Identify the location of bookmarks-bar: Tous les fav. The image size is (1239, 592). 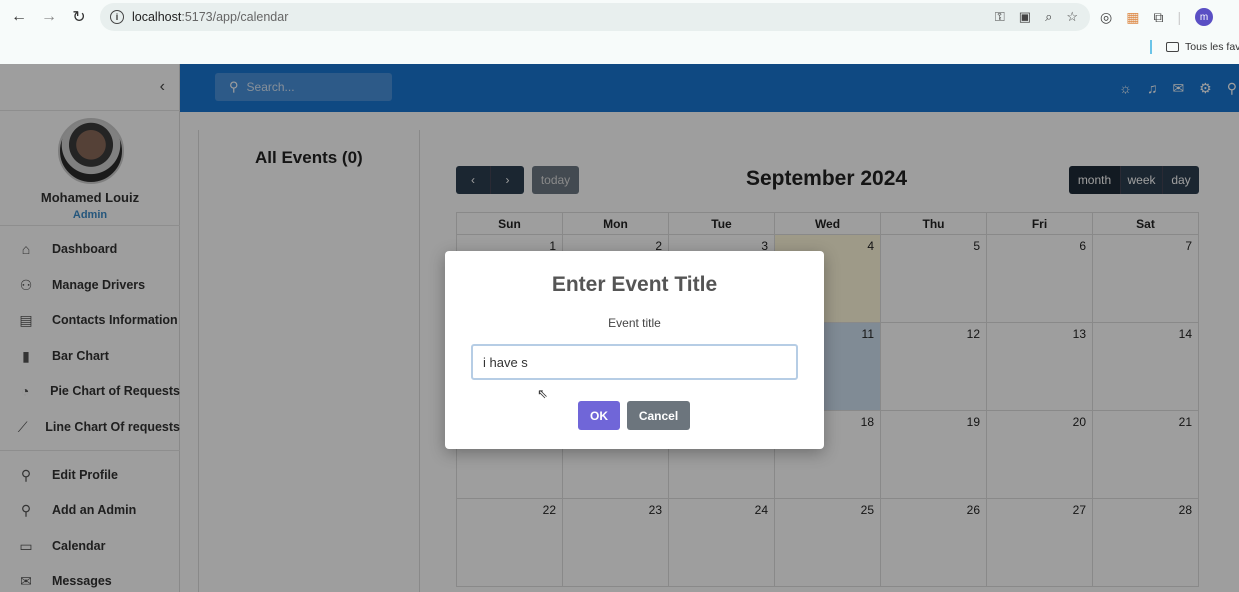
(1194, 47).